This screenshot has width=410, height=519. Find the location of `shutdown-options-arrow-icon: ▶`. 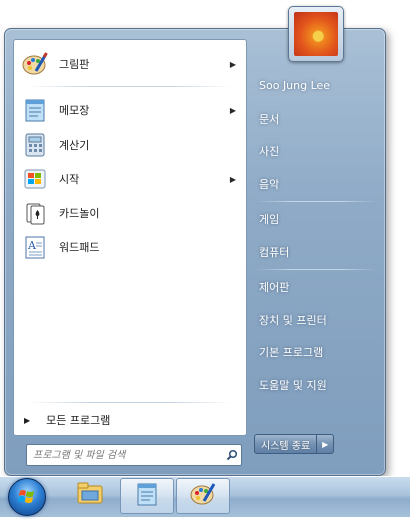

shutdown-options-arrow-icon: ▶ is located at coordinates (326, 444).